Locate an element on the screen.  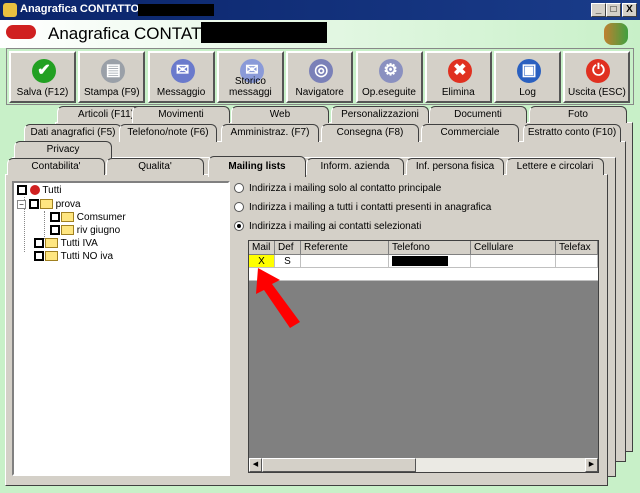
toolbar-button-2: ✉ Messaggio is located at coordinates (181, 77).